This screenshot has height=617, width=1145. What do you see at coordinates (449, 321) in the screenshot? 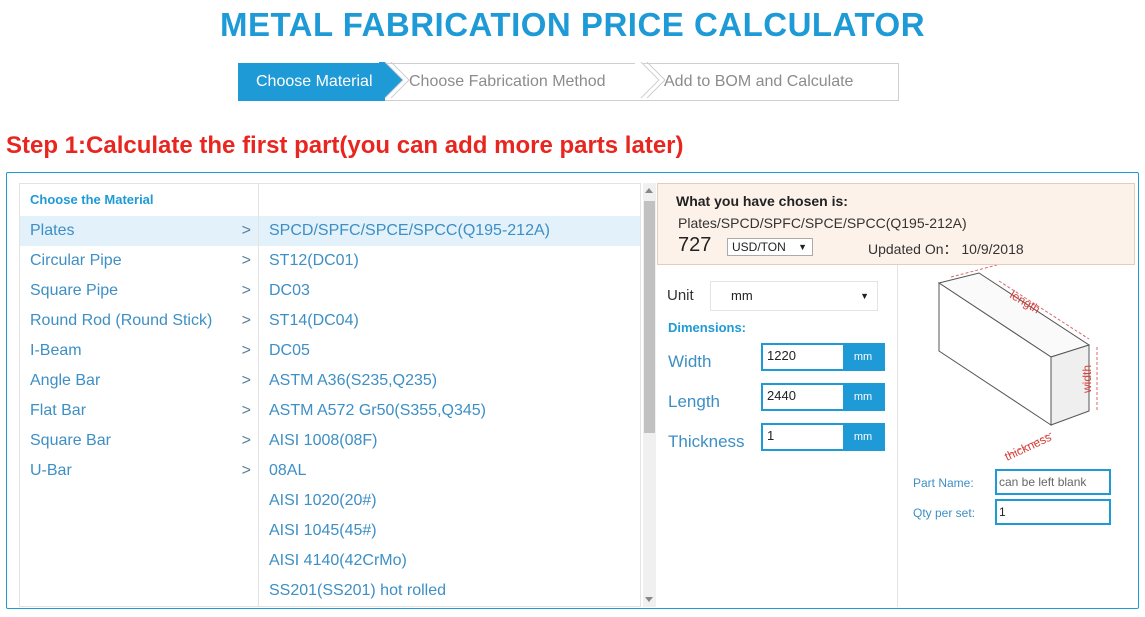
I see `material-item: ST14(DC04)` at bounding box center [449, 321].